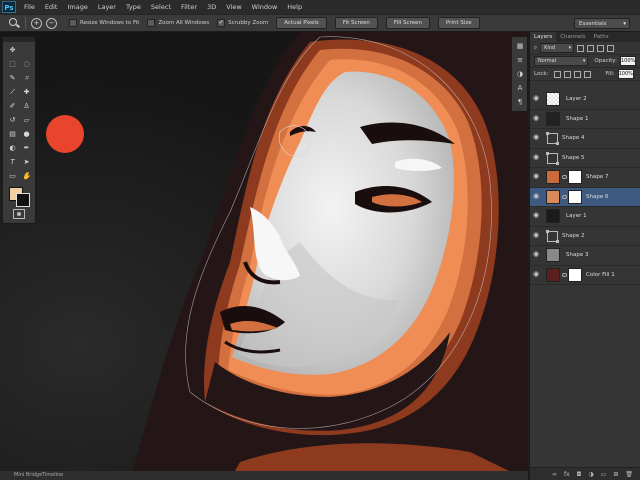 The height and width of the screenshot is (480, 640). What do you see at coordinates (36, 23) in the screenshot?
I see `zoom-in-icon: +` at bounding box center [36, 23].